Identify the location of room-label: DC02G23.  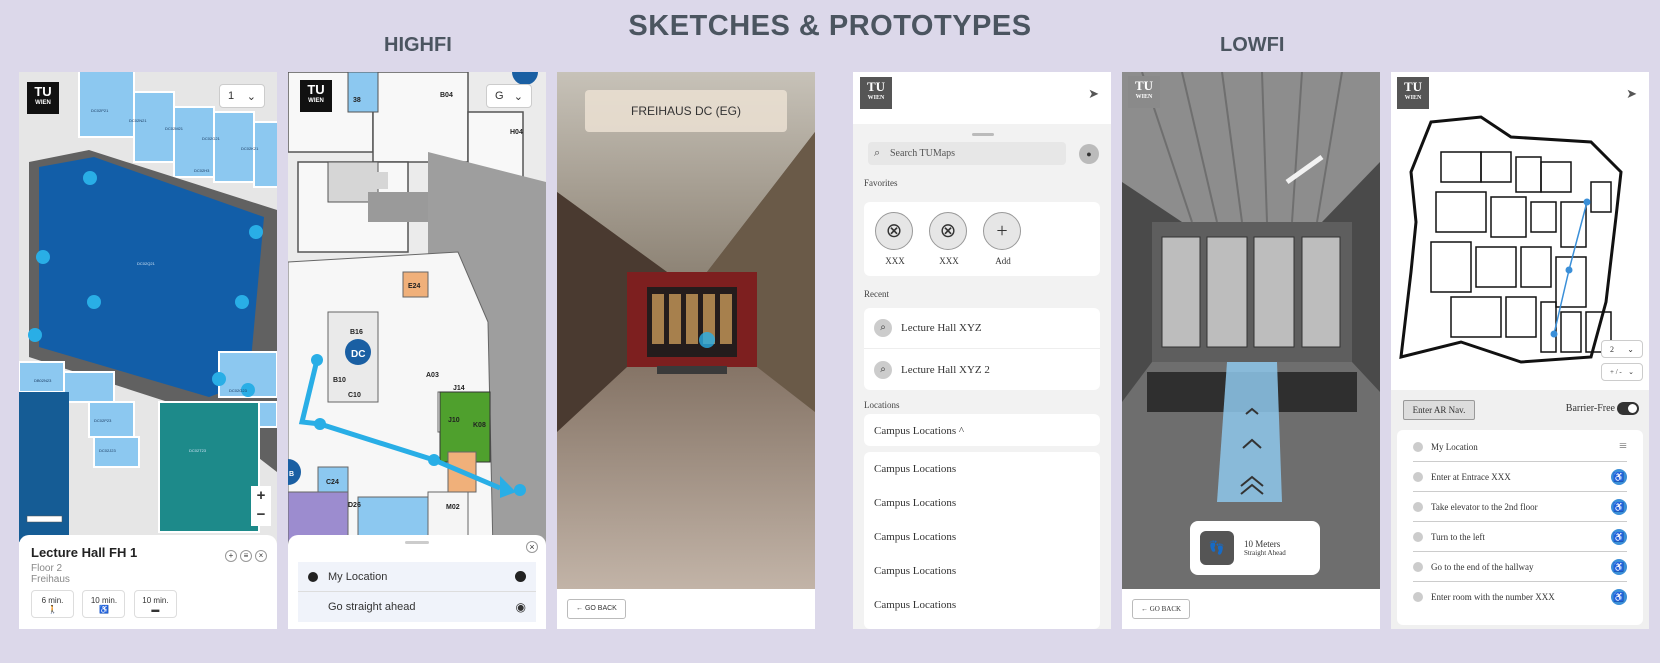
(238, 390).